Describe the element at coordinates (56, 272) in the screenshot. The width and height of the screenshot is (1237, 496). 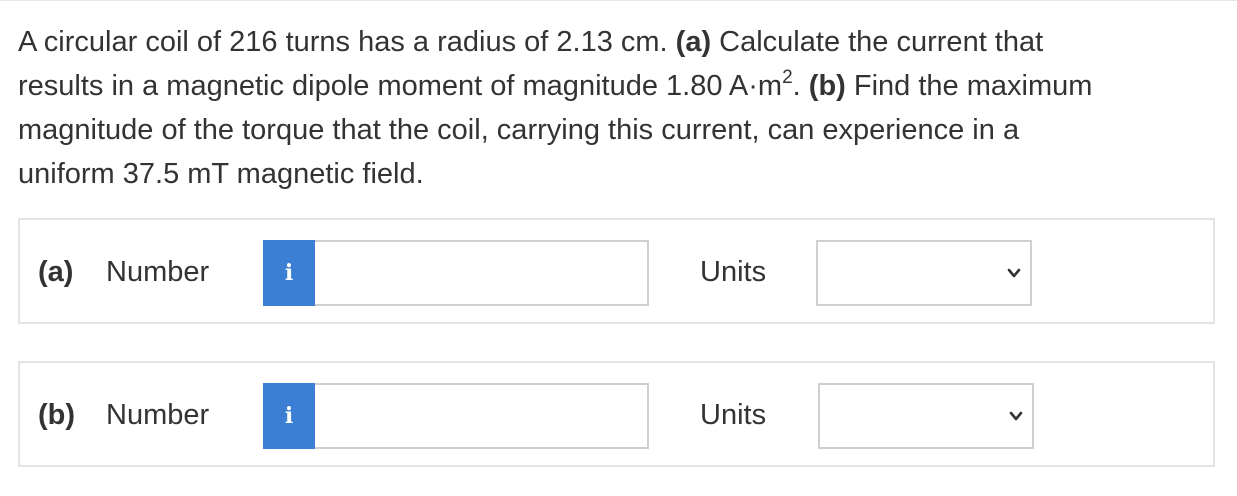
I see `part-label: (a)` at that location.